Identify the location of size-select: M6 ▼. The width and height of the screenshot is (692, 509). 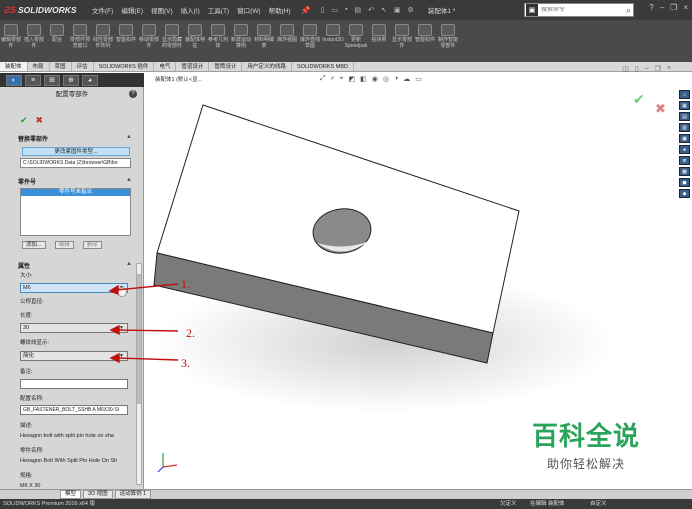
(74, 288).